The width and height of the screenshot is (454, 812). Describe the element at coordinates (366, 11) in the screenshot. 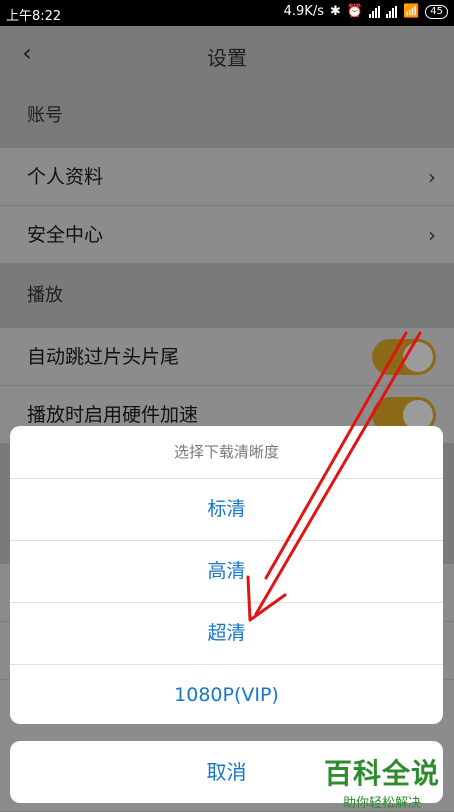

I see `status-icons: 4.9K/s ✱ ⏰ 📶 45` at that location.